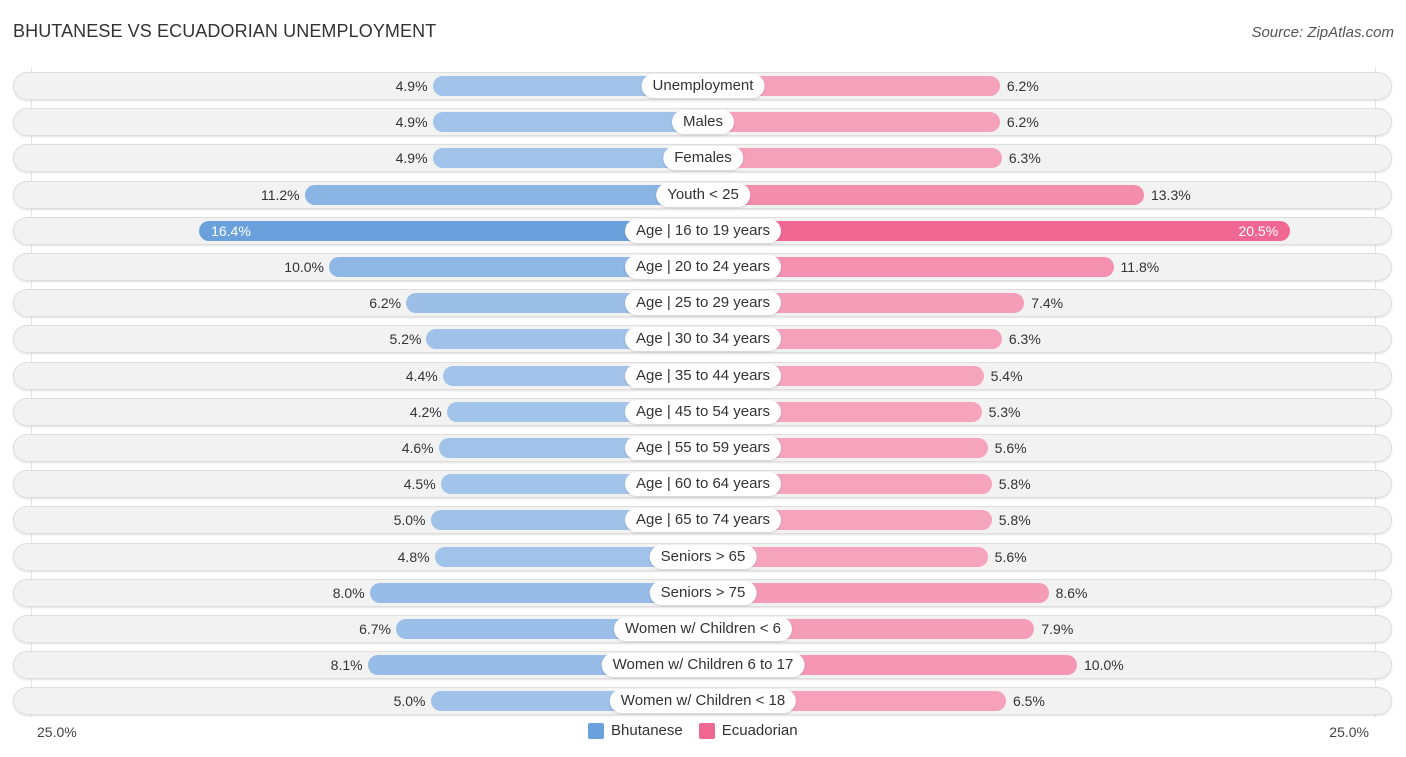 This screenshot has width=1406, height=757. I want to click on category-label: Women w/ Children 6 to 17, so click(703, 665).